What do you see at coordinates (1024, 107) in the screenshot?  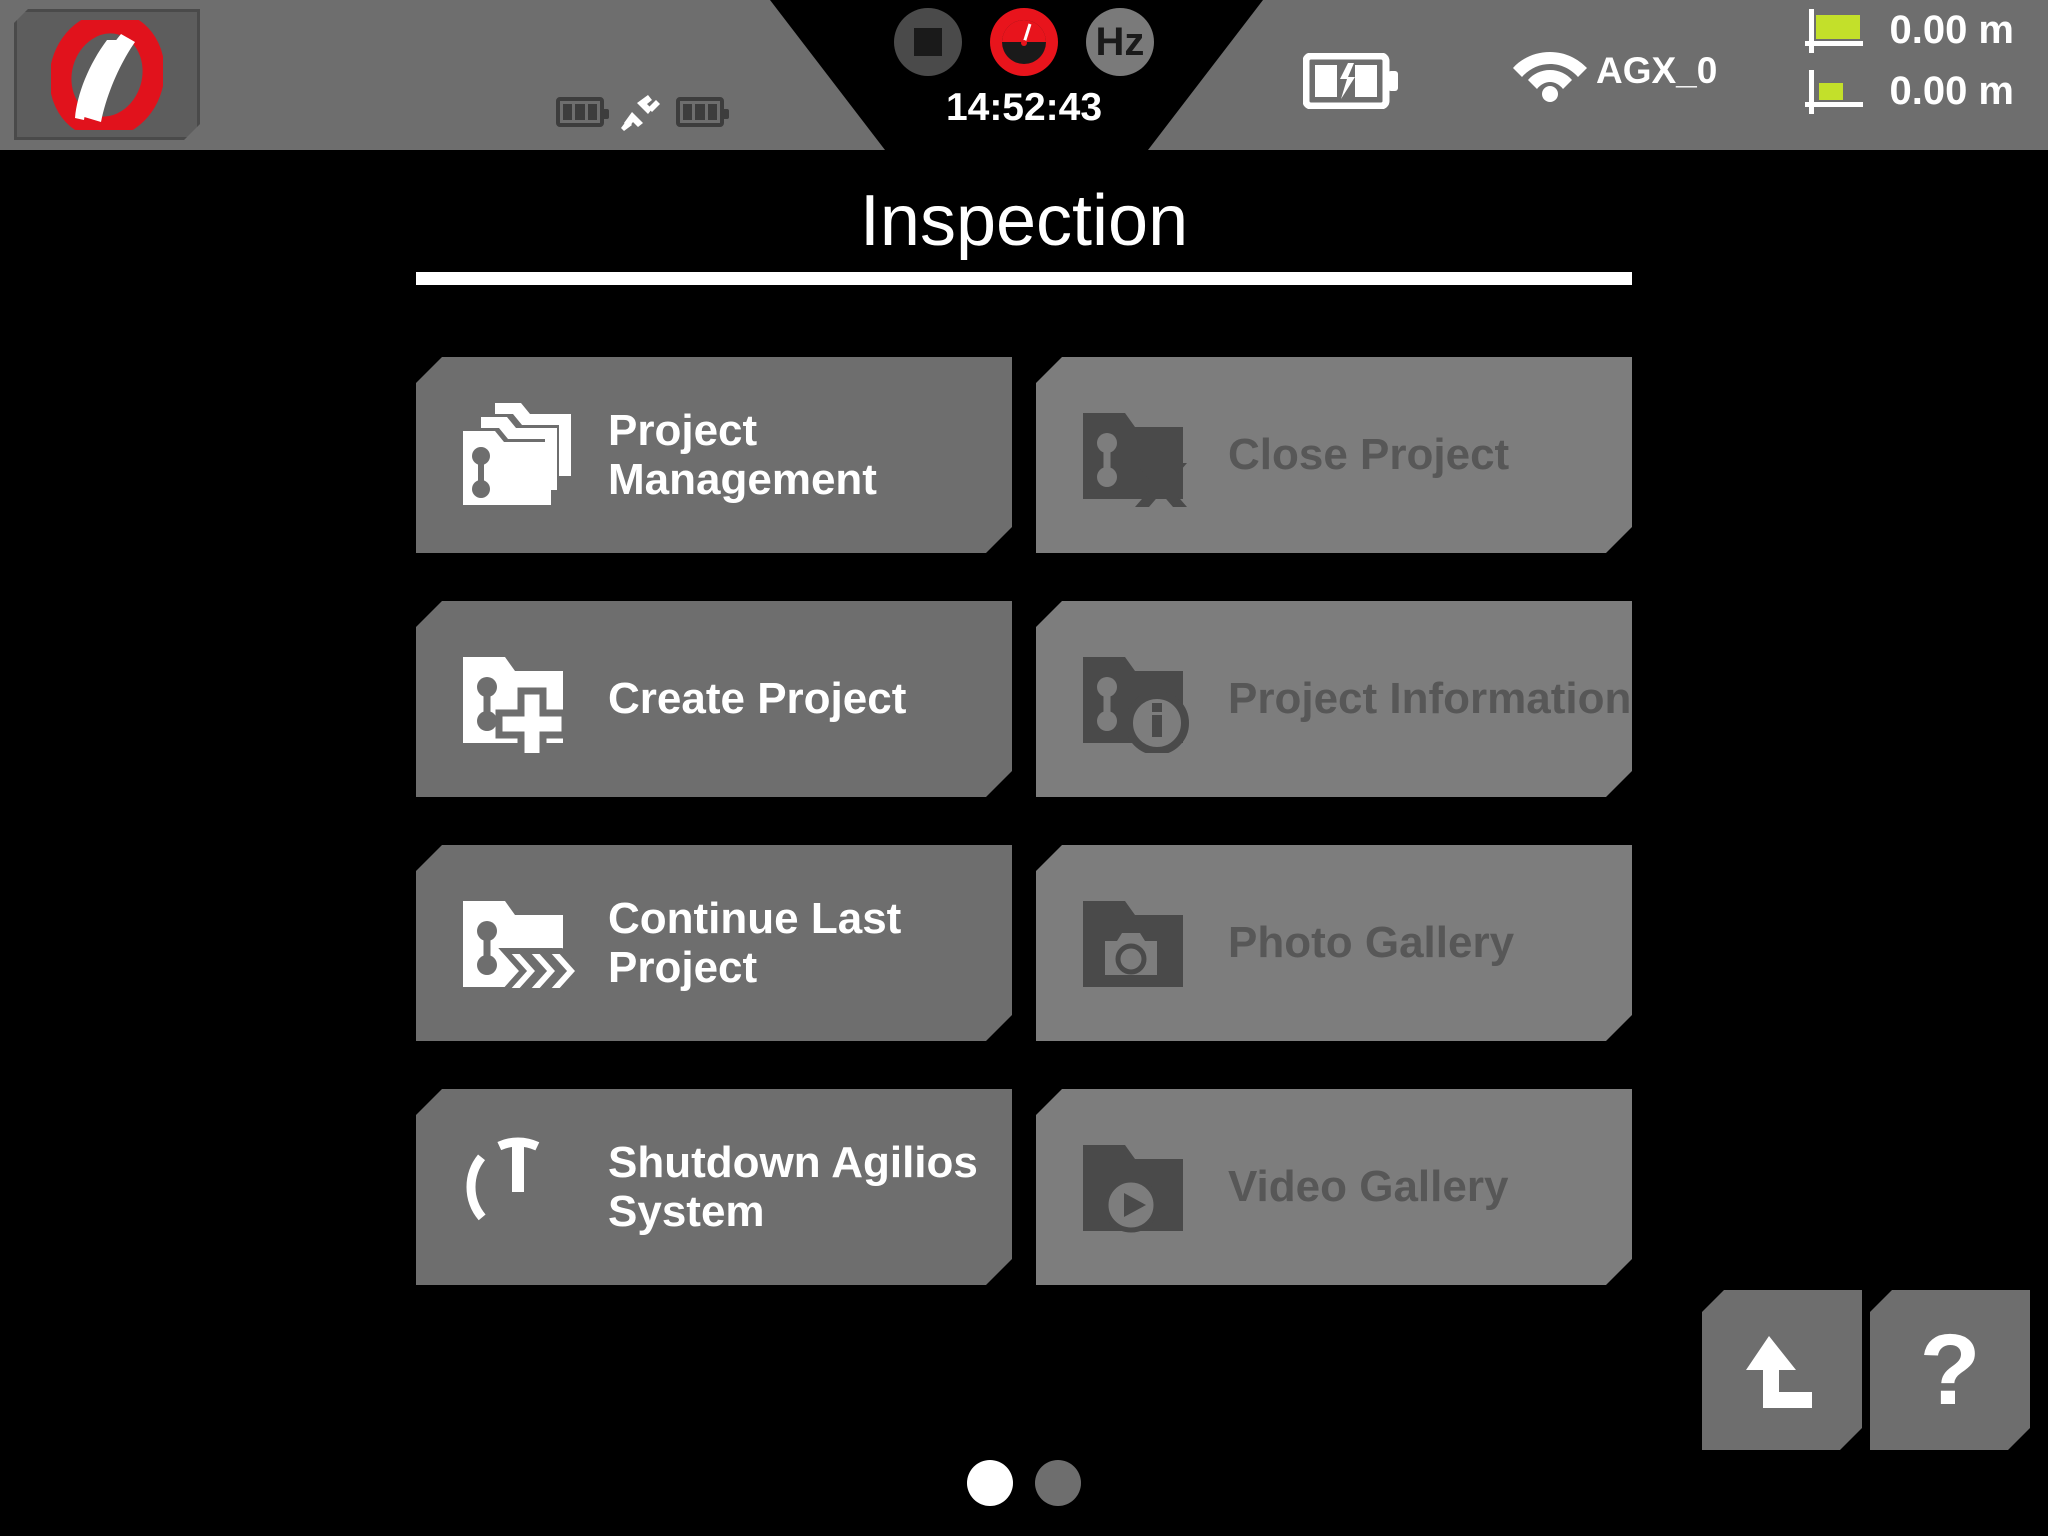 I see `clock: 14:52:43` at bounding box center [1024, 107].